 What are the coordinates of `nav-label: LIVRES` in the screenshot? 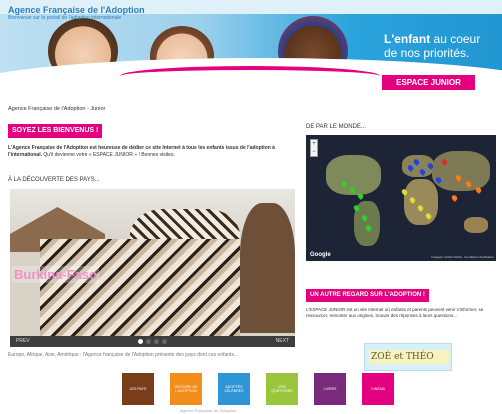 It's located at (330, 388).